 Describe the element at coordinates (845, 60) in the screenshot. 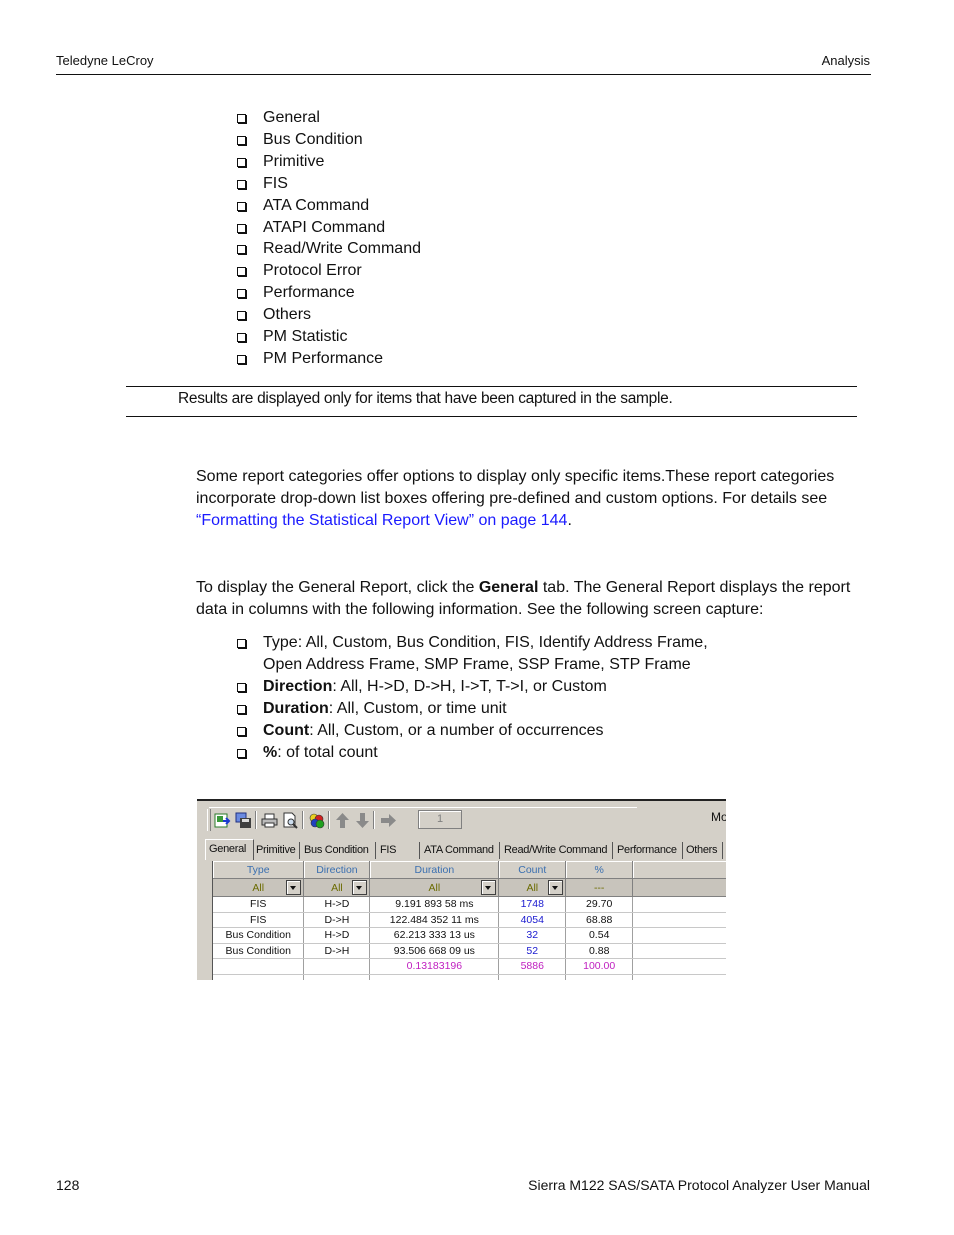

I see `header-right: Analysis` at that location.